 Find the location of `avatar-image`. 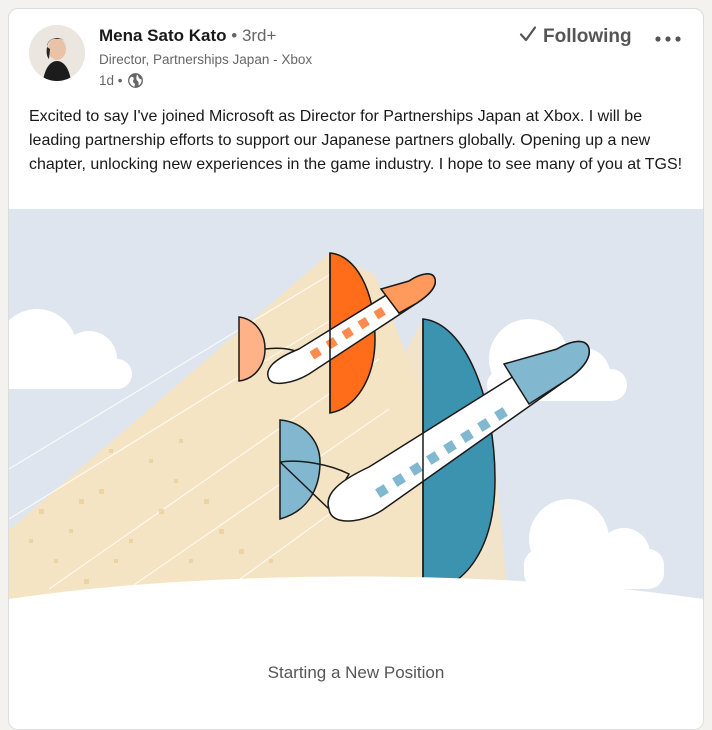

avatar-image is located at coordinates (57, 53).